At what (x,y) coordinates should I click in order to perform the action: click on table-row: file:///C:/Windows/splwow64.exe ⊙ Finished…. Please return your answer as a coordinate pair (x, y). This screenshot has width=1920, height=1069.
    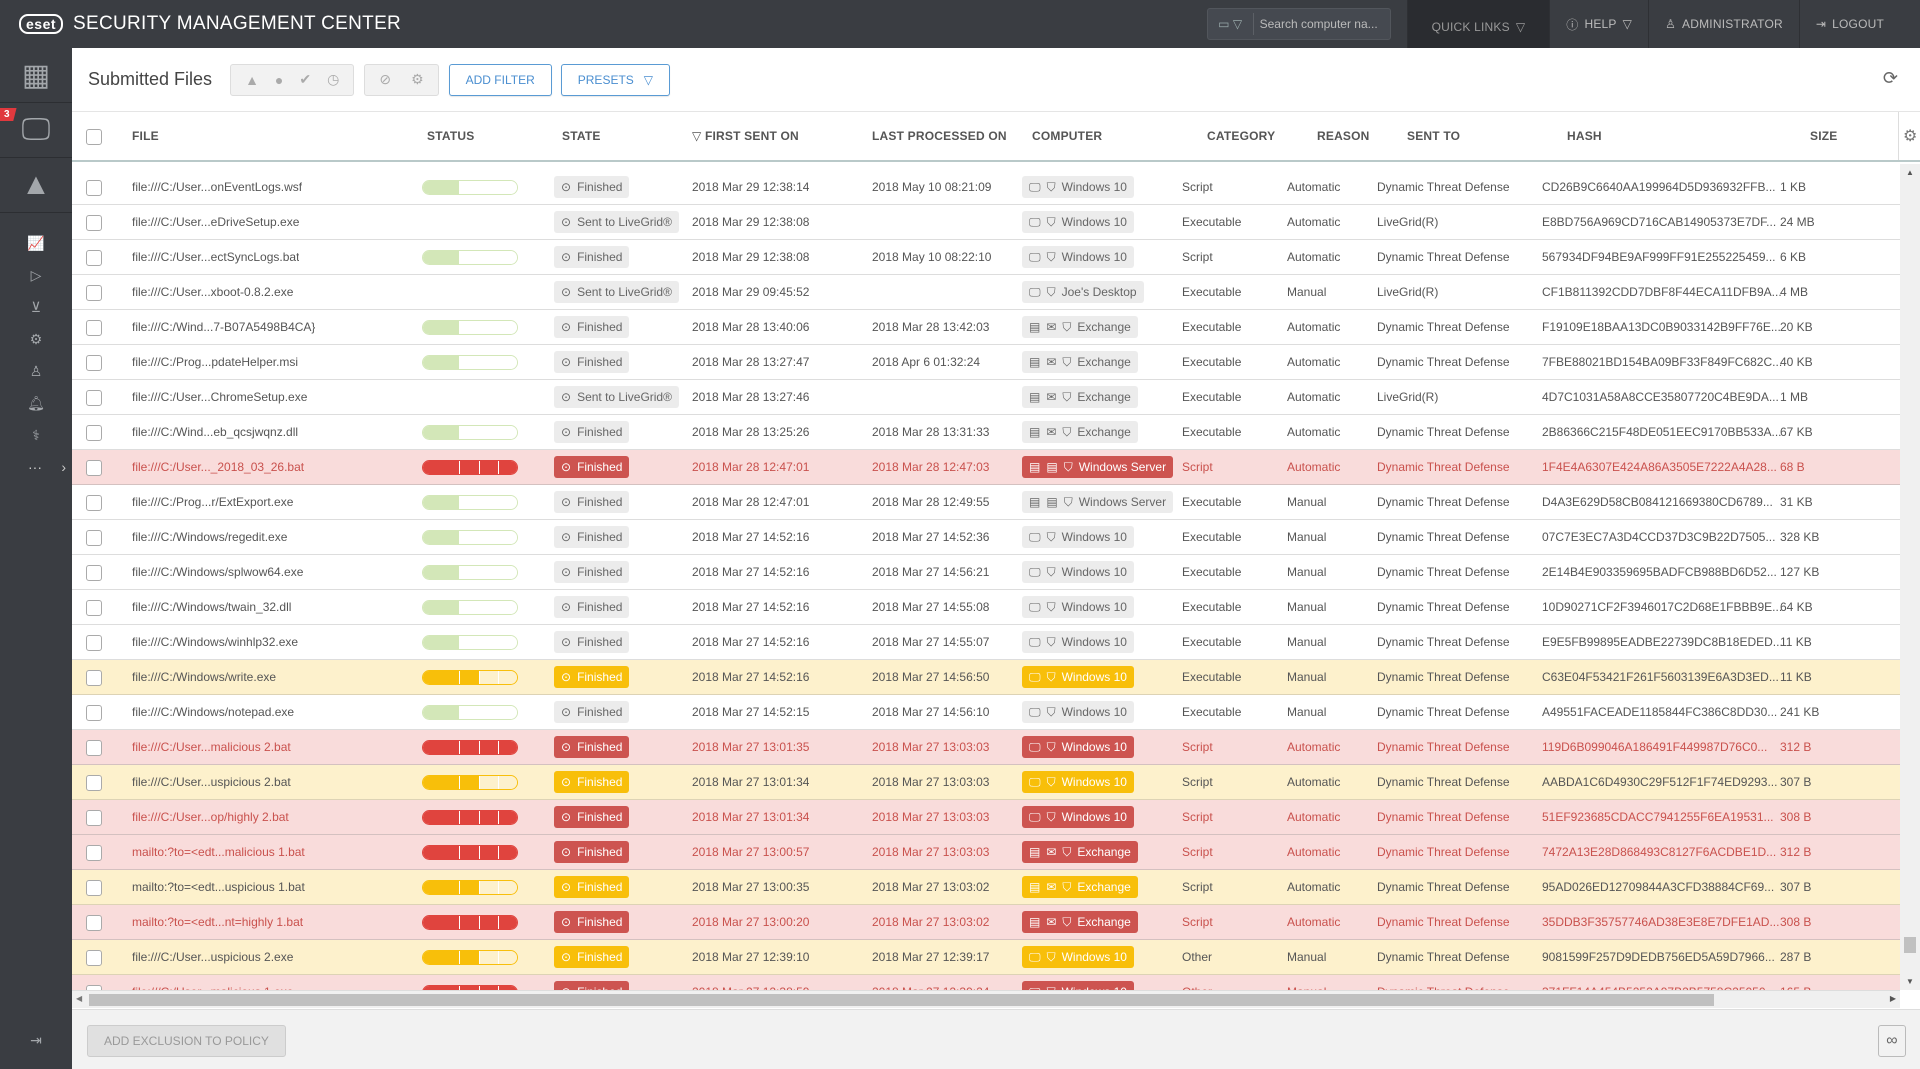
    Looking at the image, I should click on (986, 572).